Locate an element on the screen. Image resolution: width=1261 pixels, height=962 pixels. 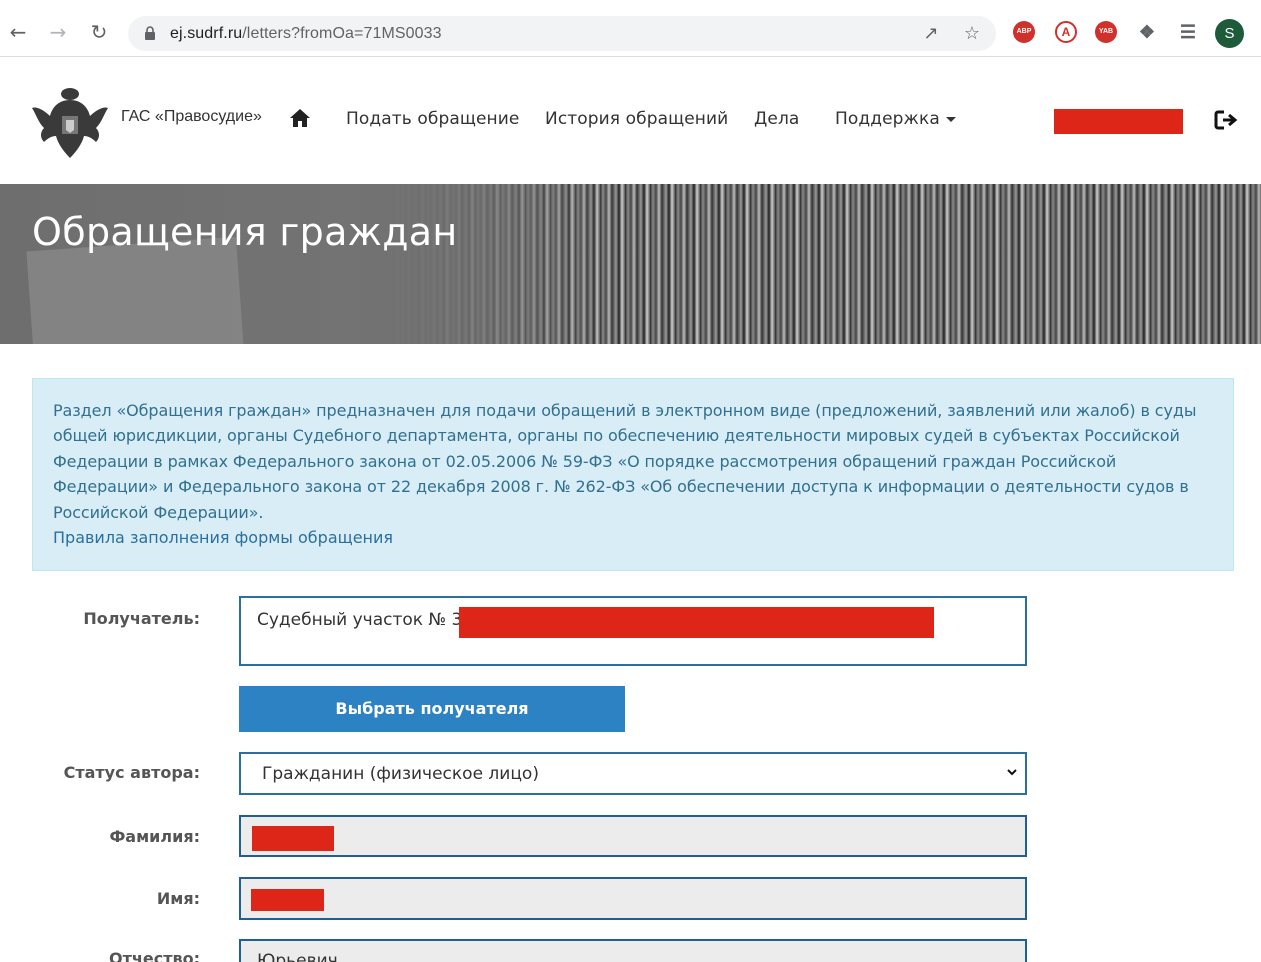
author-status-label: Статус автора: is located at coordinates (131, 772).